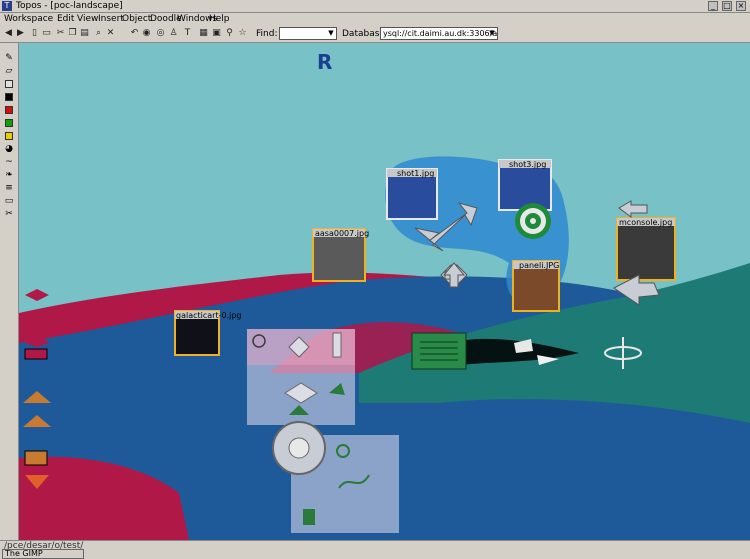  Describe the element at coordinates (9, 123) in the screenshot. I see `color-swatch-green` at that location.